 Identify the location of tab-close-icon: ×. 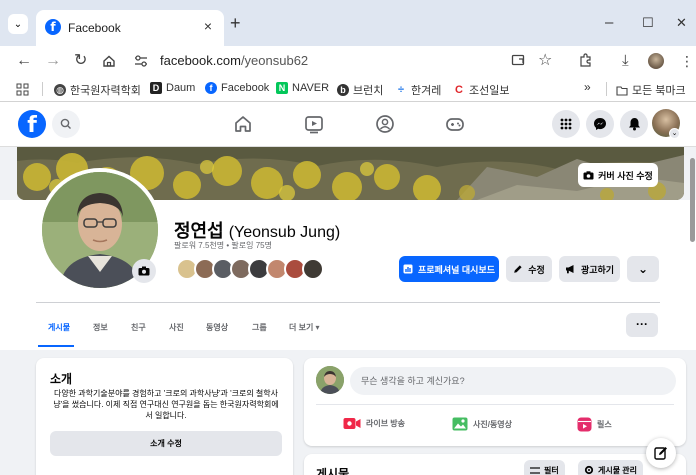
(208, 26).